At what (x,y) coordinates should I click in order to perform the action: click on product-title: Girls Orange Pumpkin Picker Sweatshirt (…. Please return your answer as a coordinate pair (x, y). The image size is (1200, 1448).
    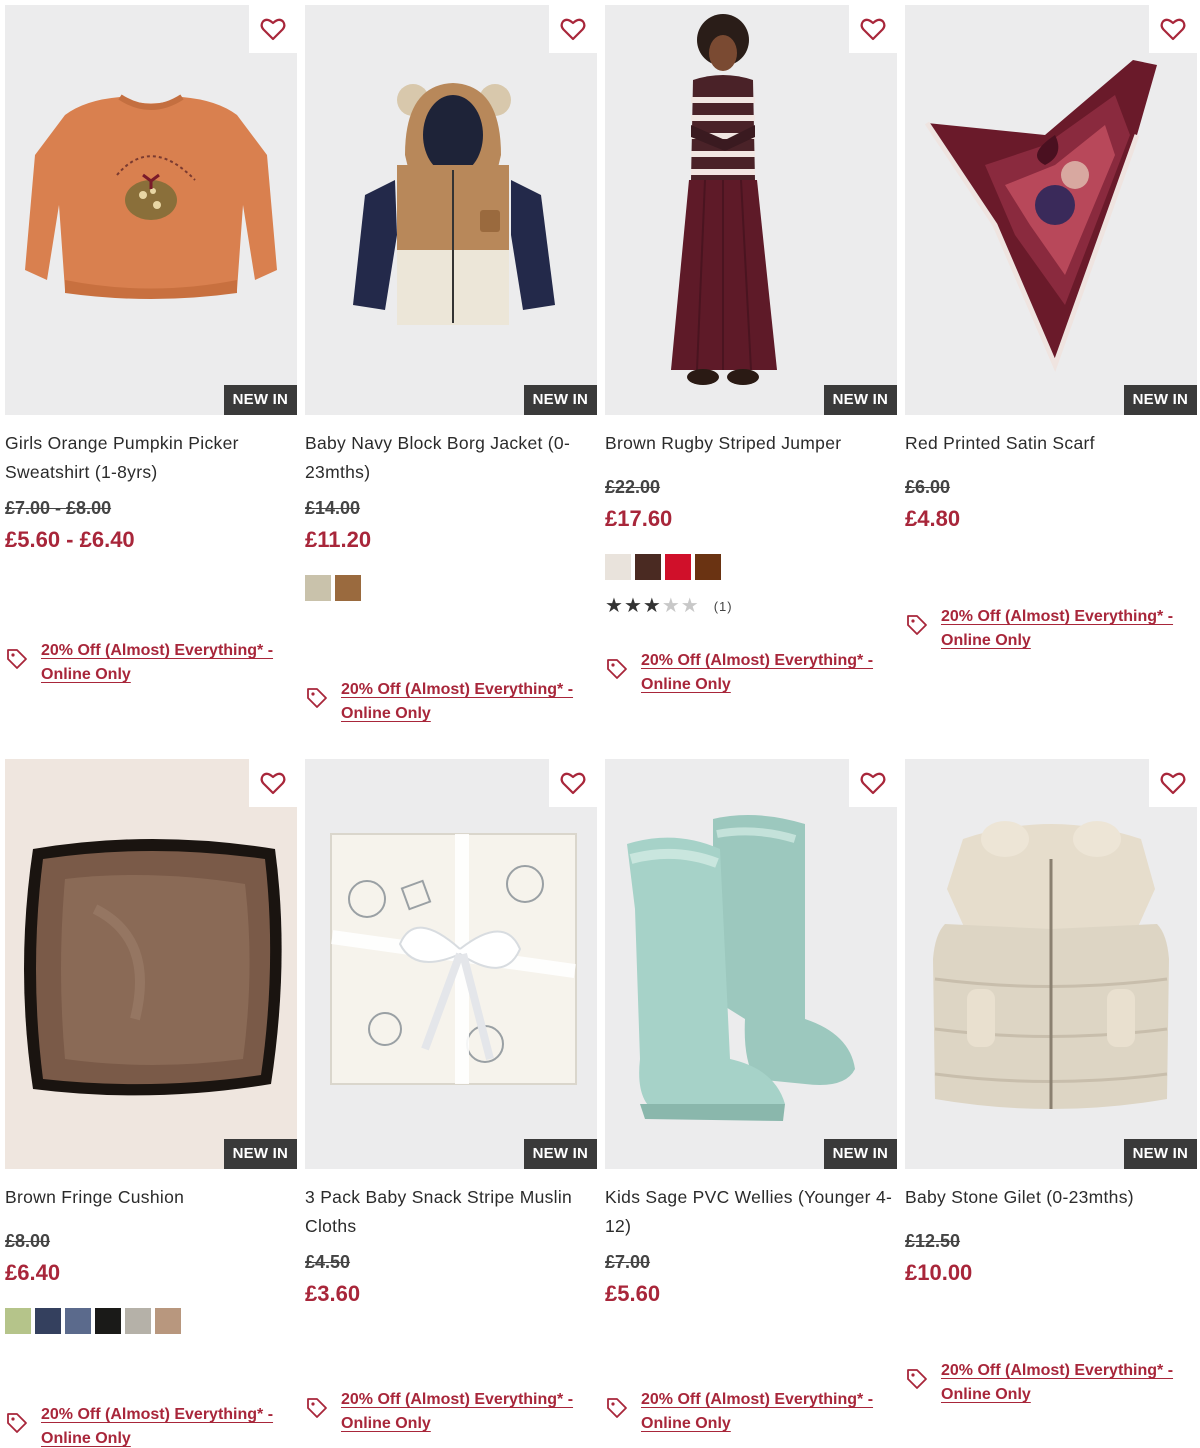
    Looking at the image, I should click on (151, 458).